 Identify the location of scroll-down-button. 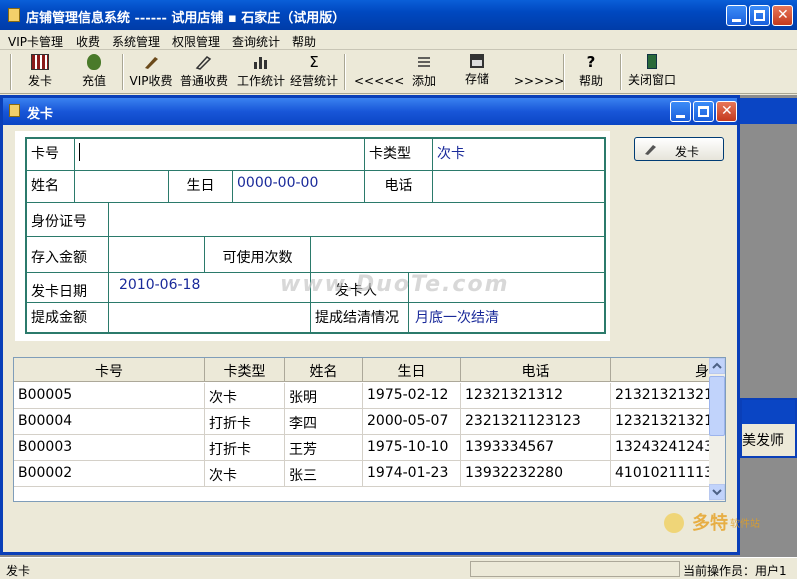
(717, 492).